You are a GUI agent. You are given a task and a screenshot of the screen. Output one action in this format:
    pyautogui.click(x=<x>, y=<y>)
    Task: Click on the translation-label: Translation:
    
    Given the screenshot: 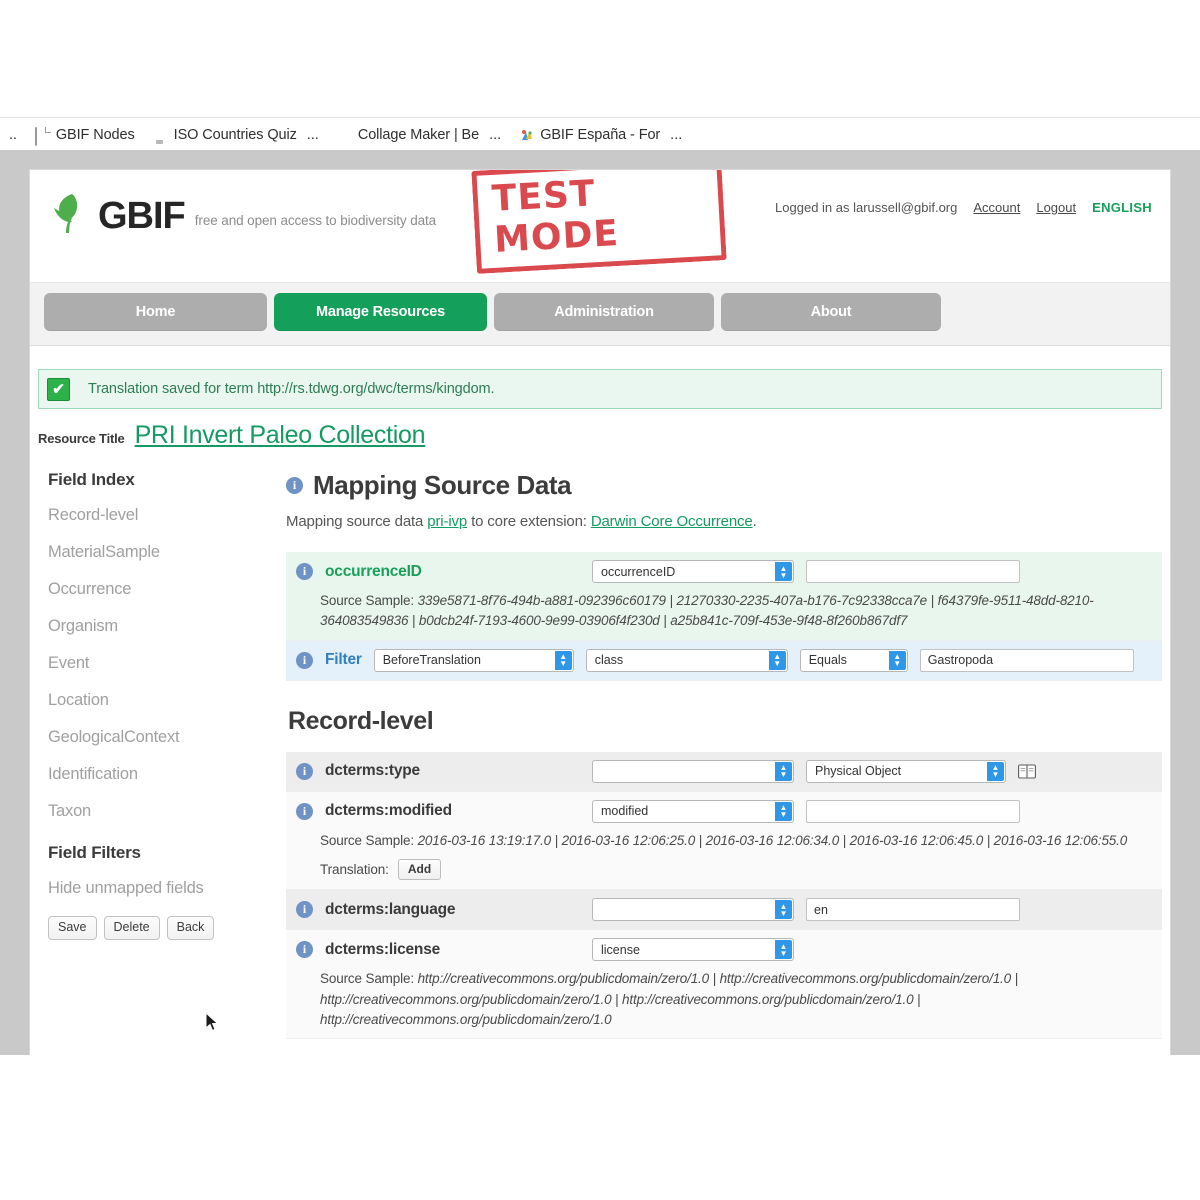 What is the action you would take?
    pyautogui.click(x=354, y=870)
    